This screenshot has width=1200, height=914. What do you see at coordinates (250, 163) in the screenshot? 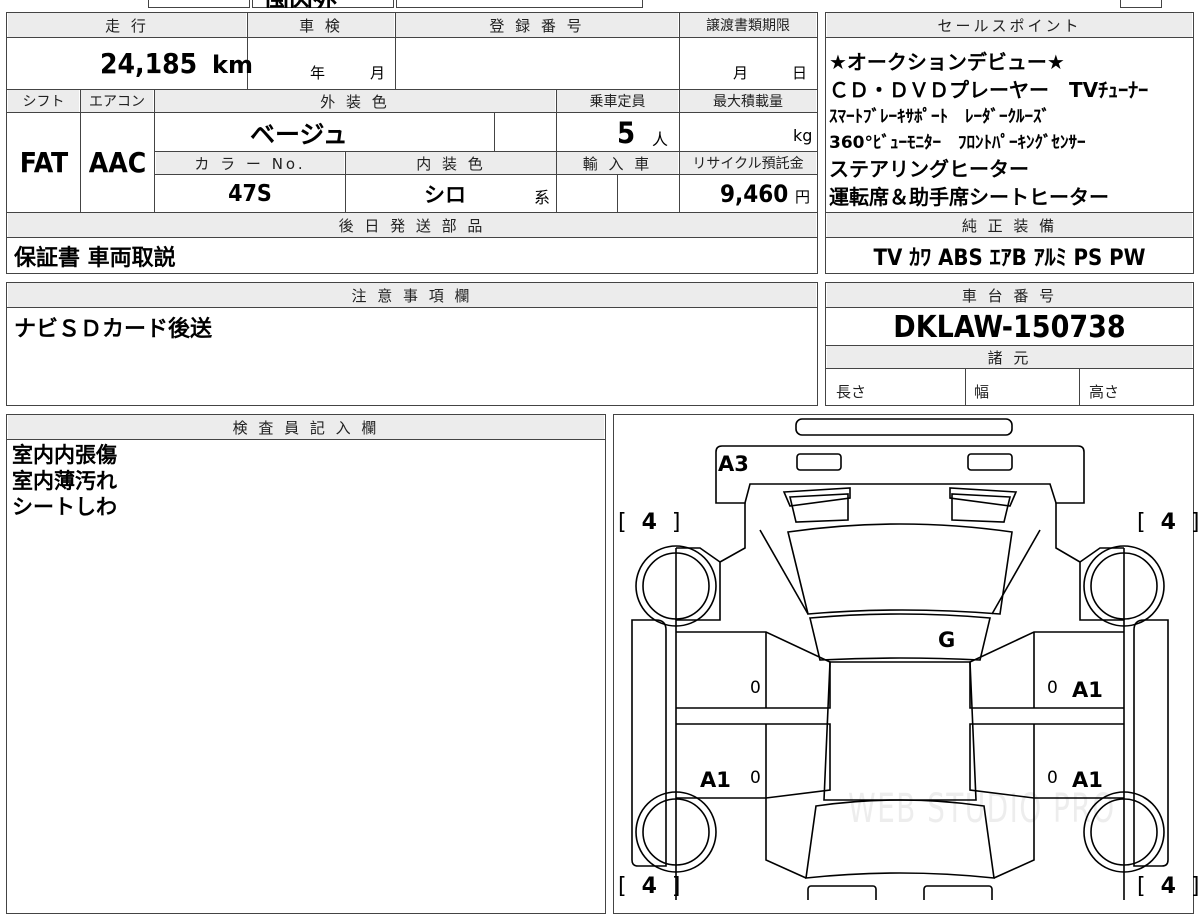
I see `color-no-header: カ ラ ー No.` at bounding box center [250, 163].